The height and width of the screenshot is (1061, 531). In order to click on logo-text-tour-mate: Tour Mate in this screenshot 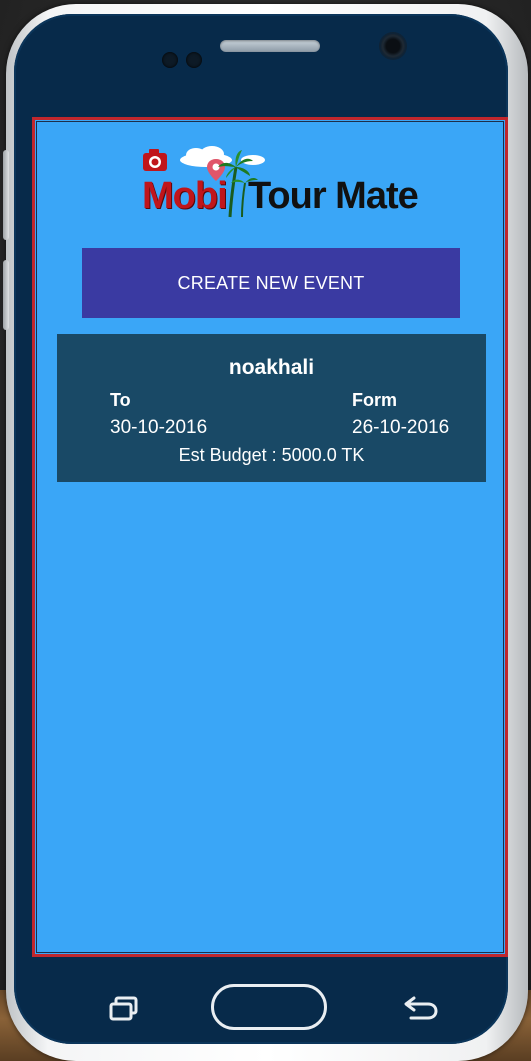, I will do `click(333, 196)`.